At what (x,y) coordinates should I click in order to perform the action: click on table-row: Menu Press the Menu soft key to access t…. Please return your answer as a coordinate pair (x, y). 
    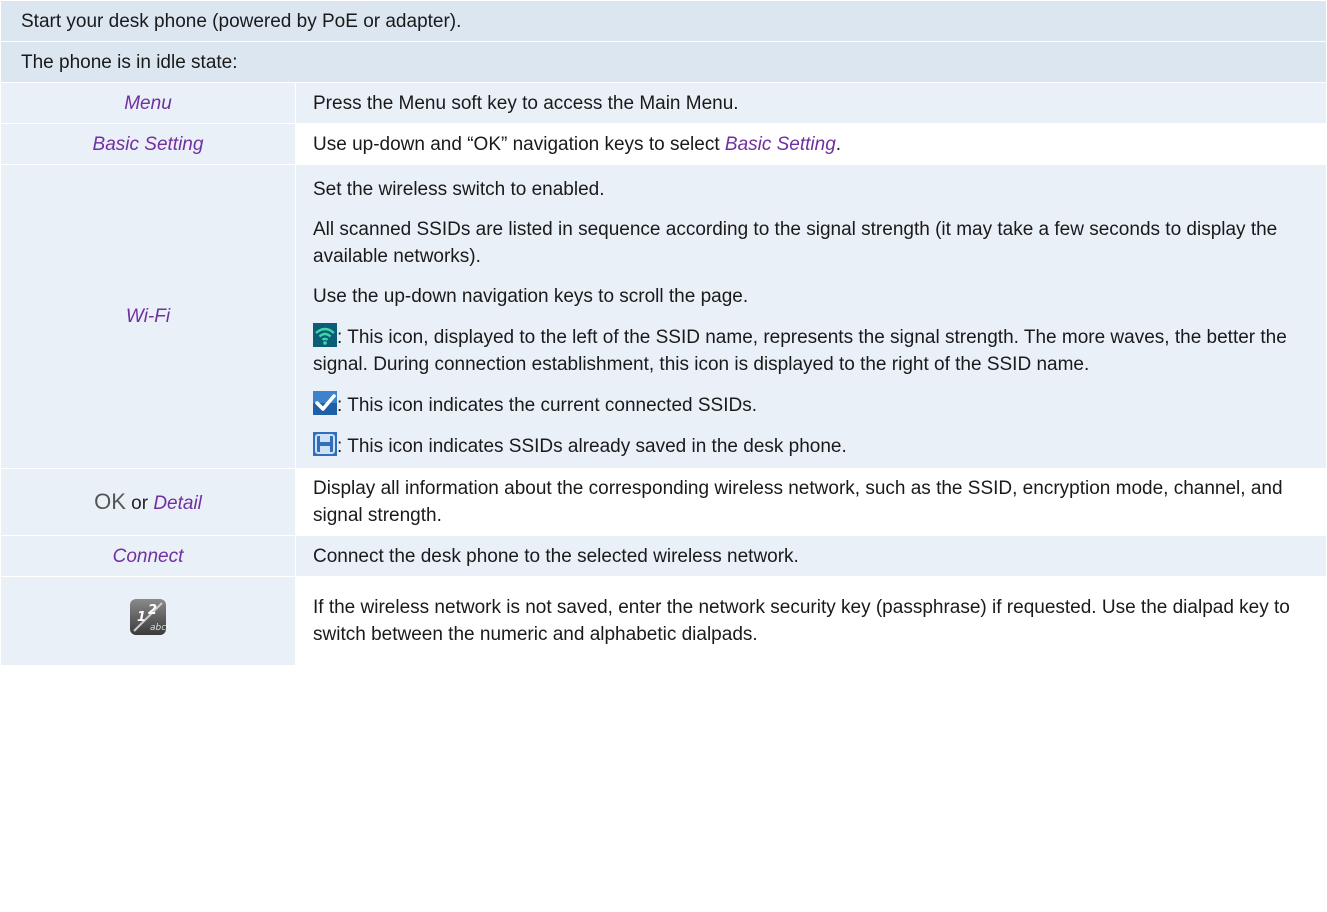
    Looking at the image, I should click on (663, 103).